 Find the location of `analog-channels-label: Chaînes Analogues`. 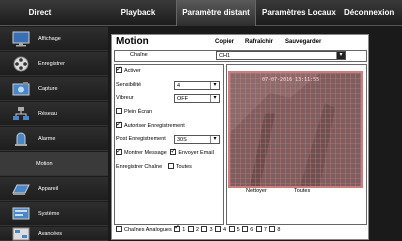

analog-channels-label: Chaînes Analogues is located at coordinates (148, 230).